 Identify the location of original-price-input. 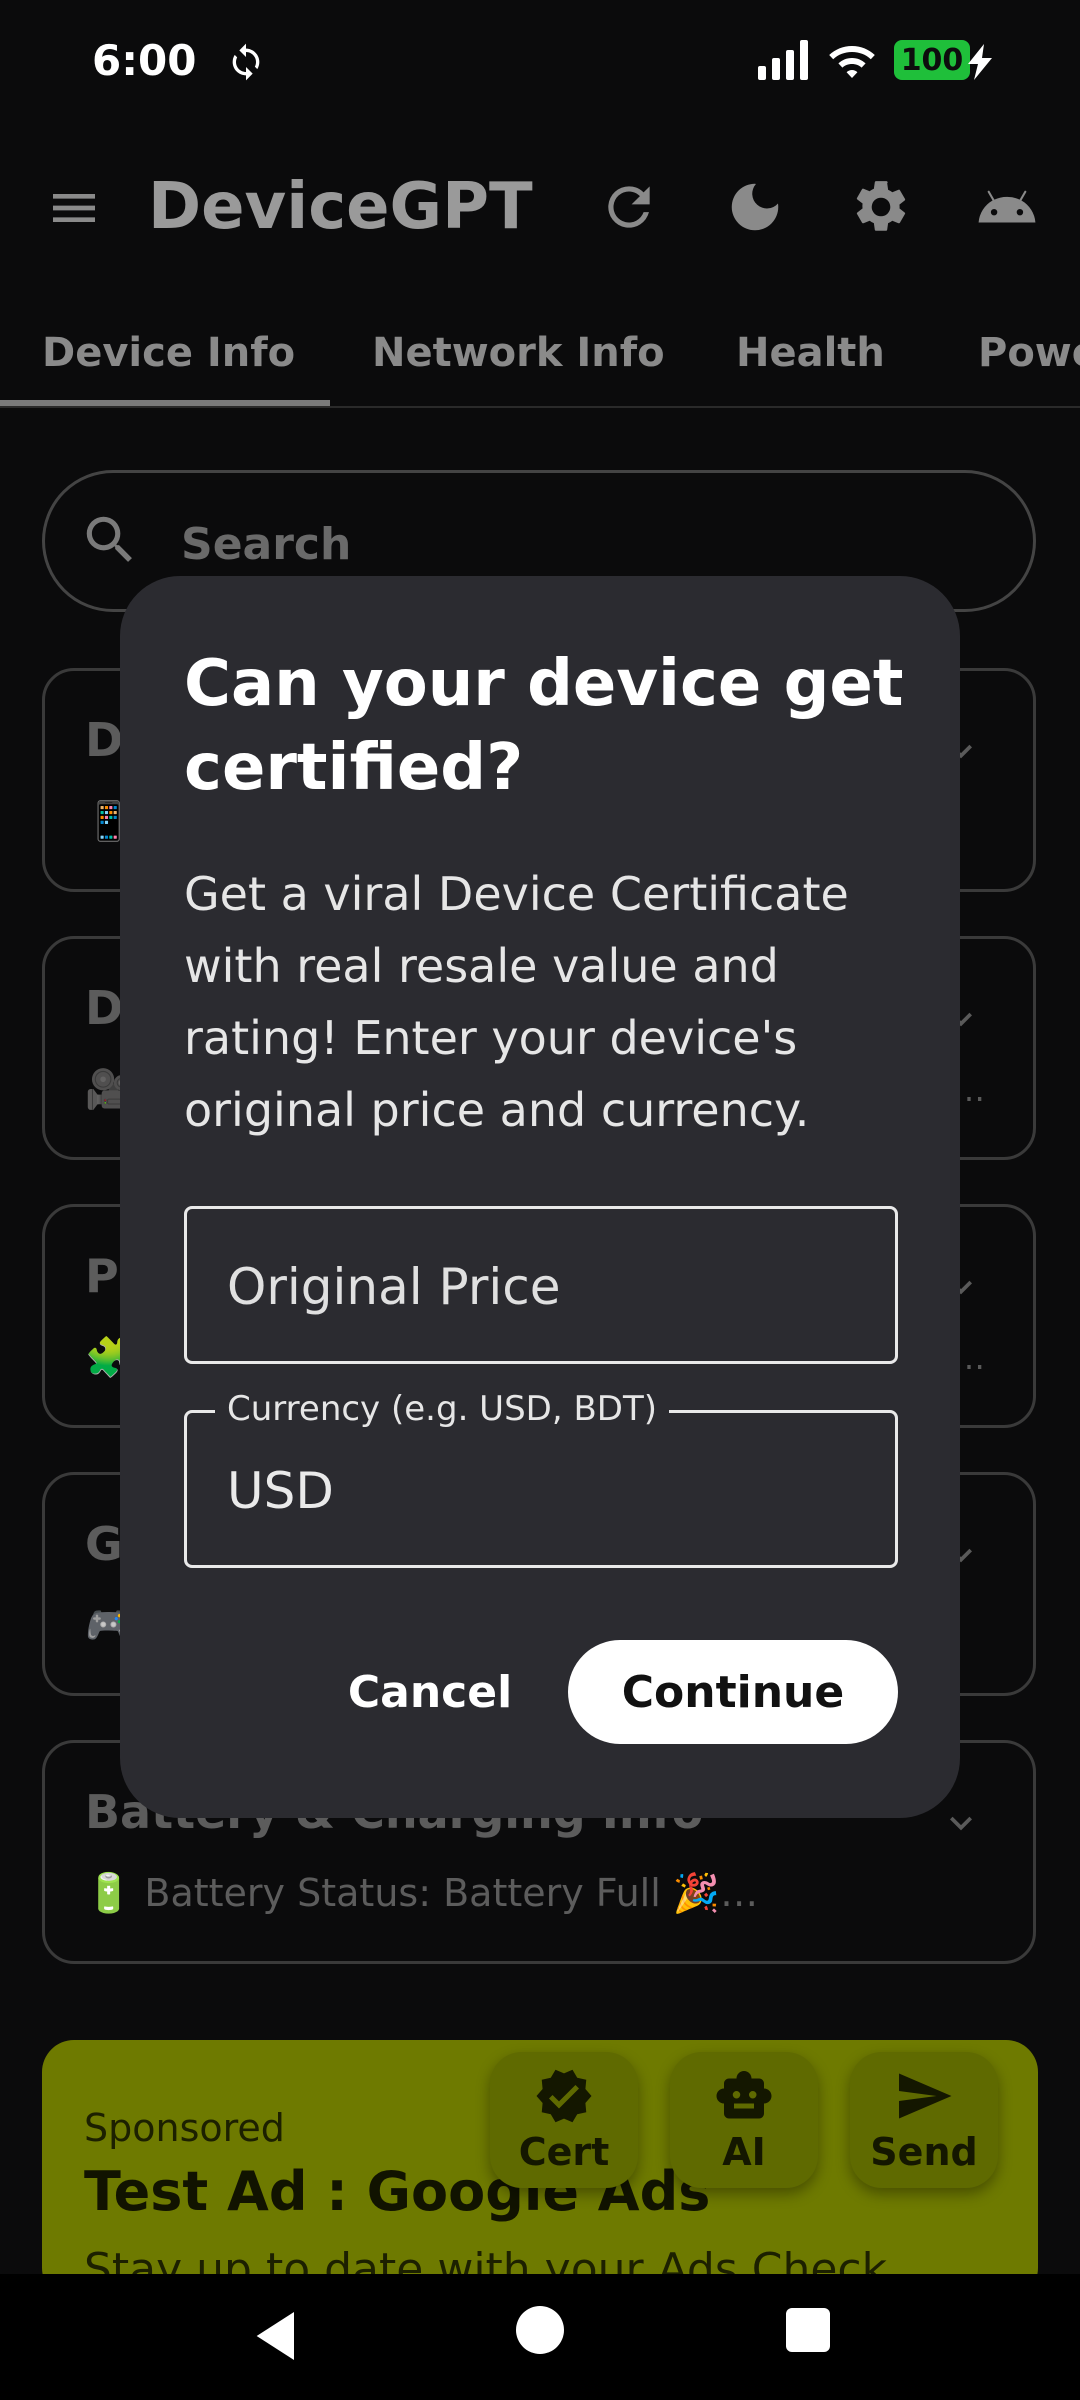
(537, 1287).